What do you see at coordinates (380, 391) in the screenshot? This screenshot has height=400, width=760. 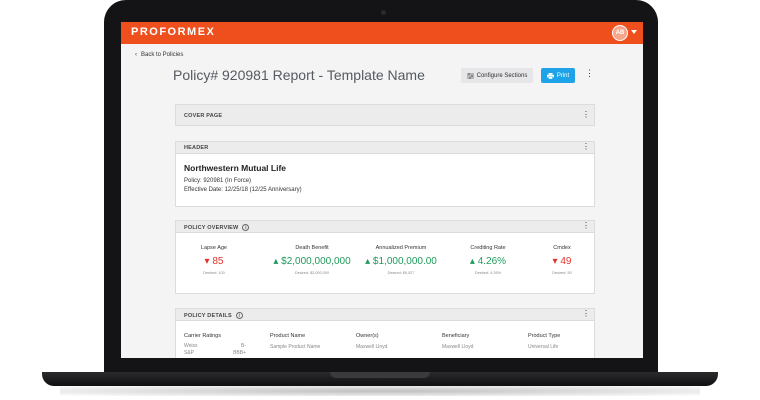 I see `laptop-shadow` at bounding box center [380, 391].